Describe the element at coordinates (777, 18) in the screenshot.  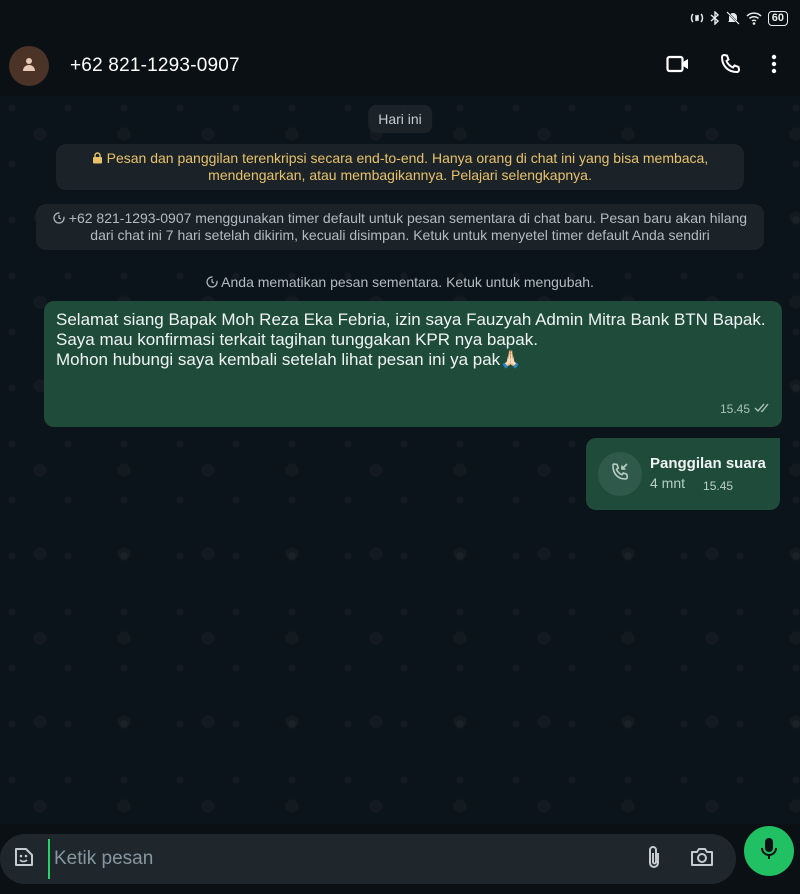
I see `battery-level: 60` at that location.